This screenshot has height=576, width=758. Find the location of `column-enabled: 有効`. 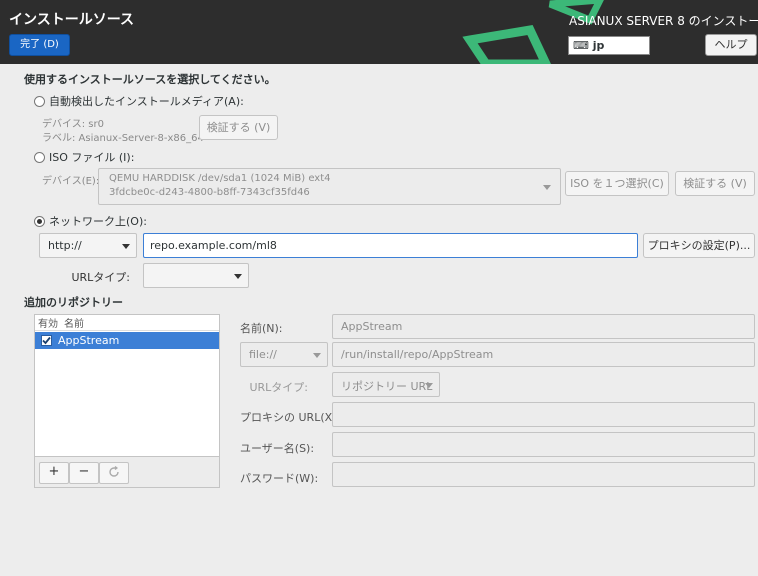

column-enabled: 有効 is located at coordinates (48, 322).